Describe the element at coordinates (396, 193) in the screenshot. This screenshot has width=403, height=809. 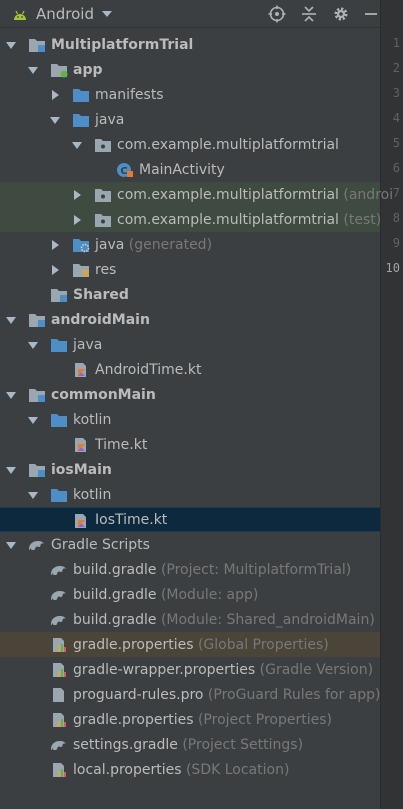
I see `line-number: 7` at that location.